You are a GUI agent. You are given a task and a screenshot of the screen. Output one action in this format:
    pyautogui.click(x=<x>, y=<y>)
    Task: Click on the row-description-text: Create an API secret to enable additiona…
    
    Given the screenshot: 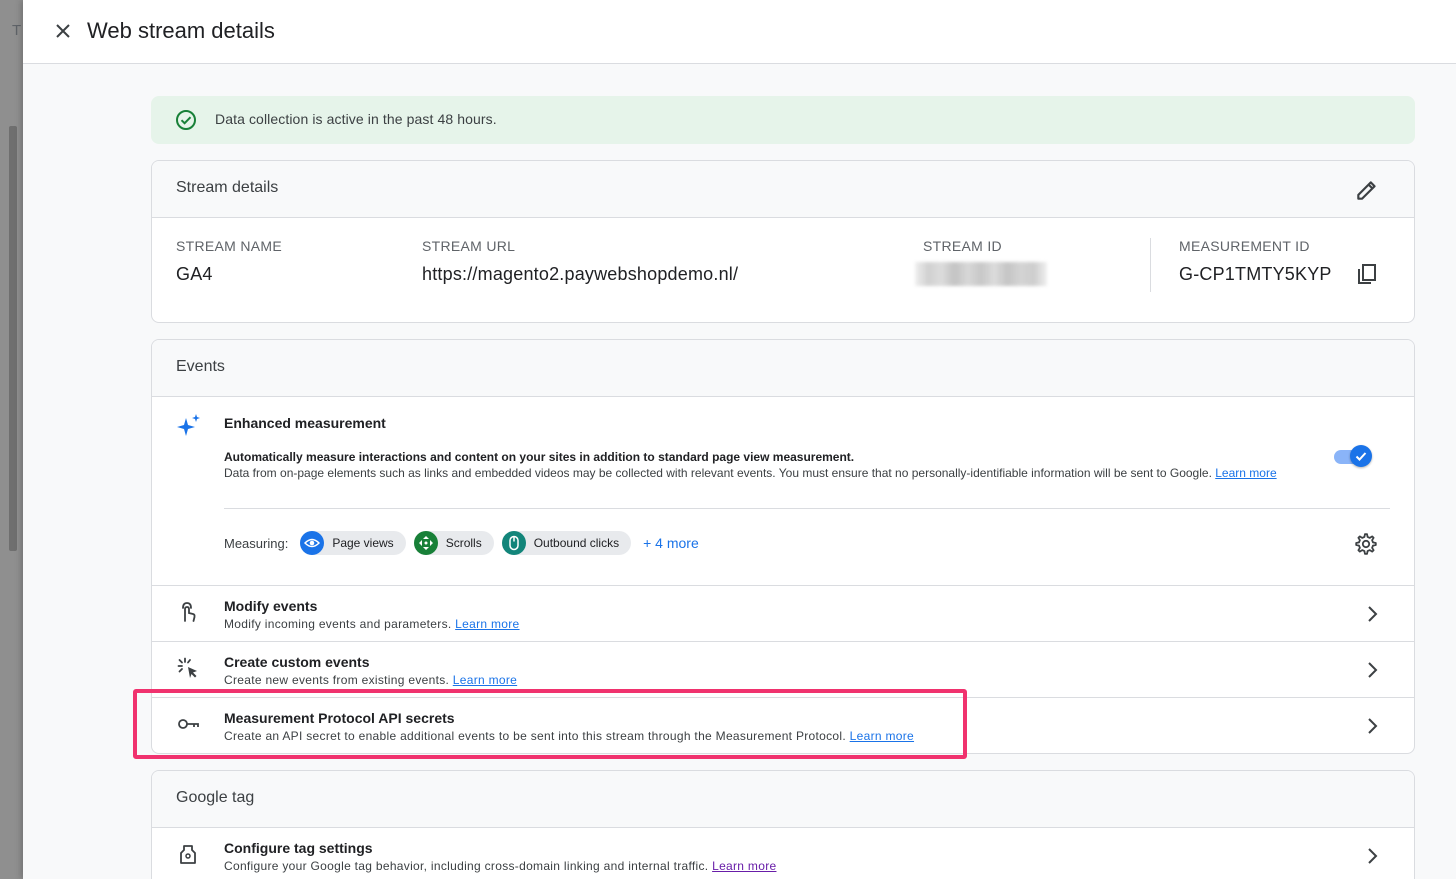 What is the action you would take?
    pyautogui.click(x=535, y=736)
    